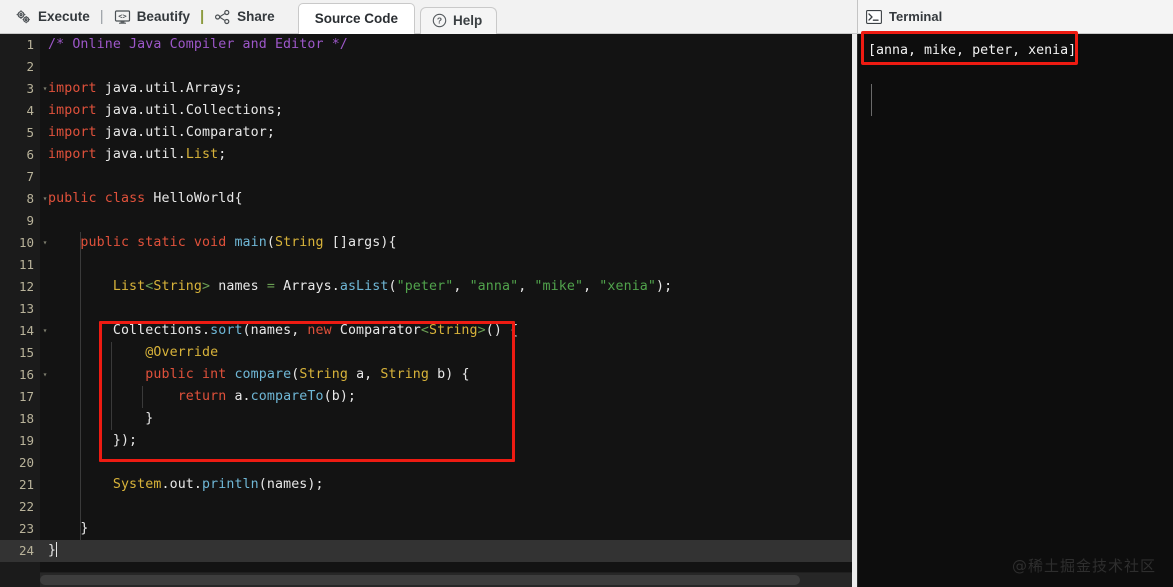  Describe the element at coordinates (198, 44) in the screenshot. I see `code-line-text: /* Online Java Compiler and Editor */` at that location.